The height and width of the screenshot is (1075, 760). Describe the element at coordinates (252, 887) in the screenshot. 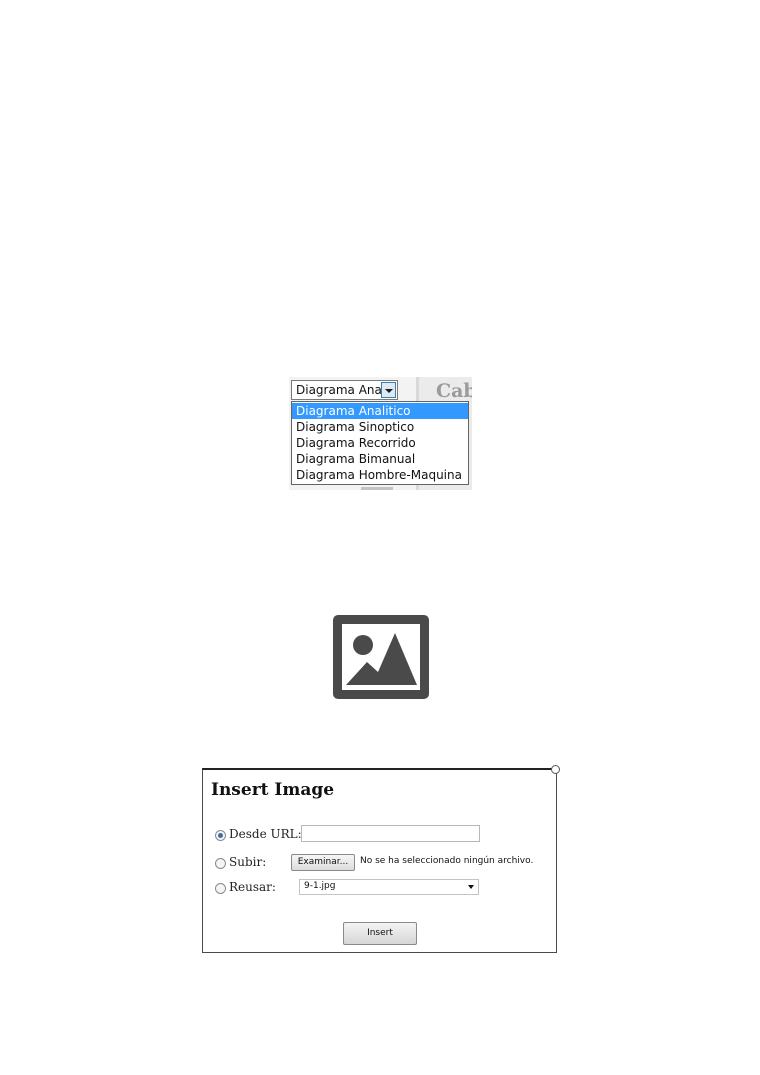

I see `reuse-label: Reusar:` at that location.